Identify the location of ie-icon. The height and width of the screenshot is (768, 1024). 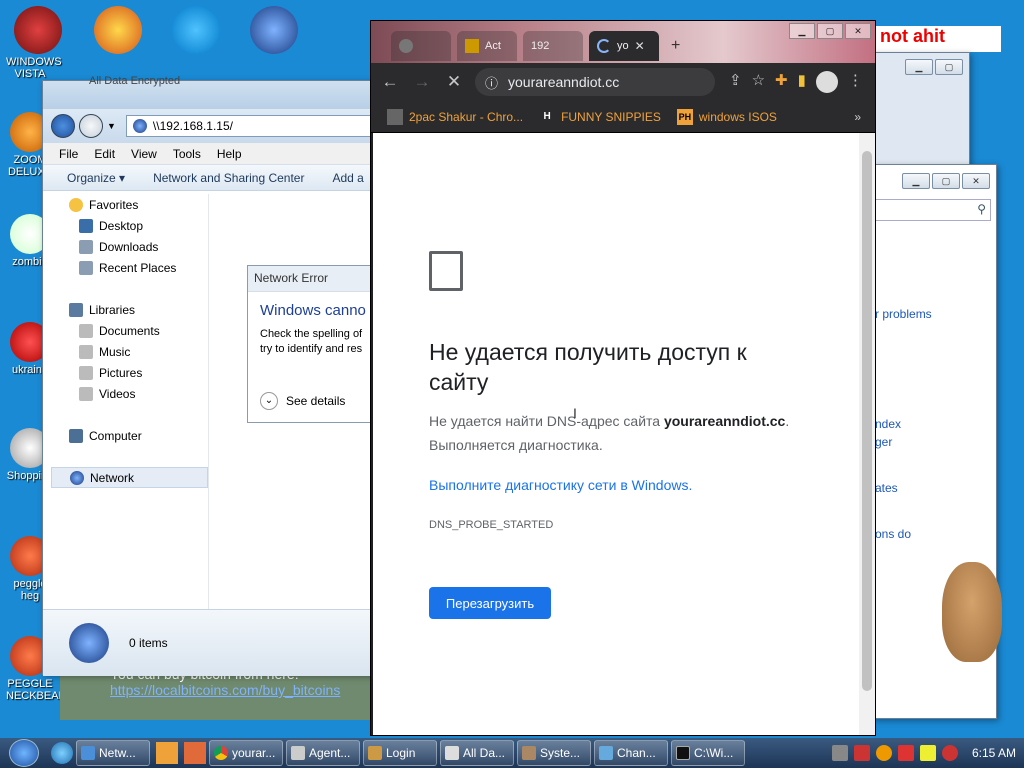
(62, 753).